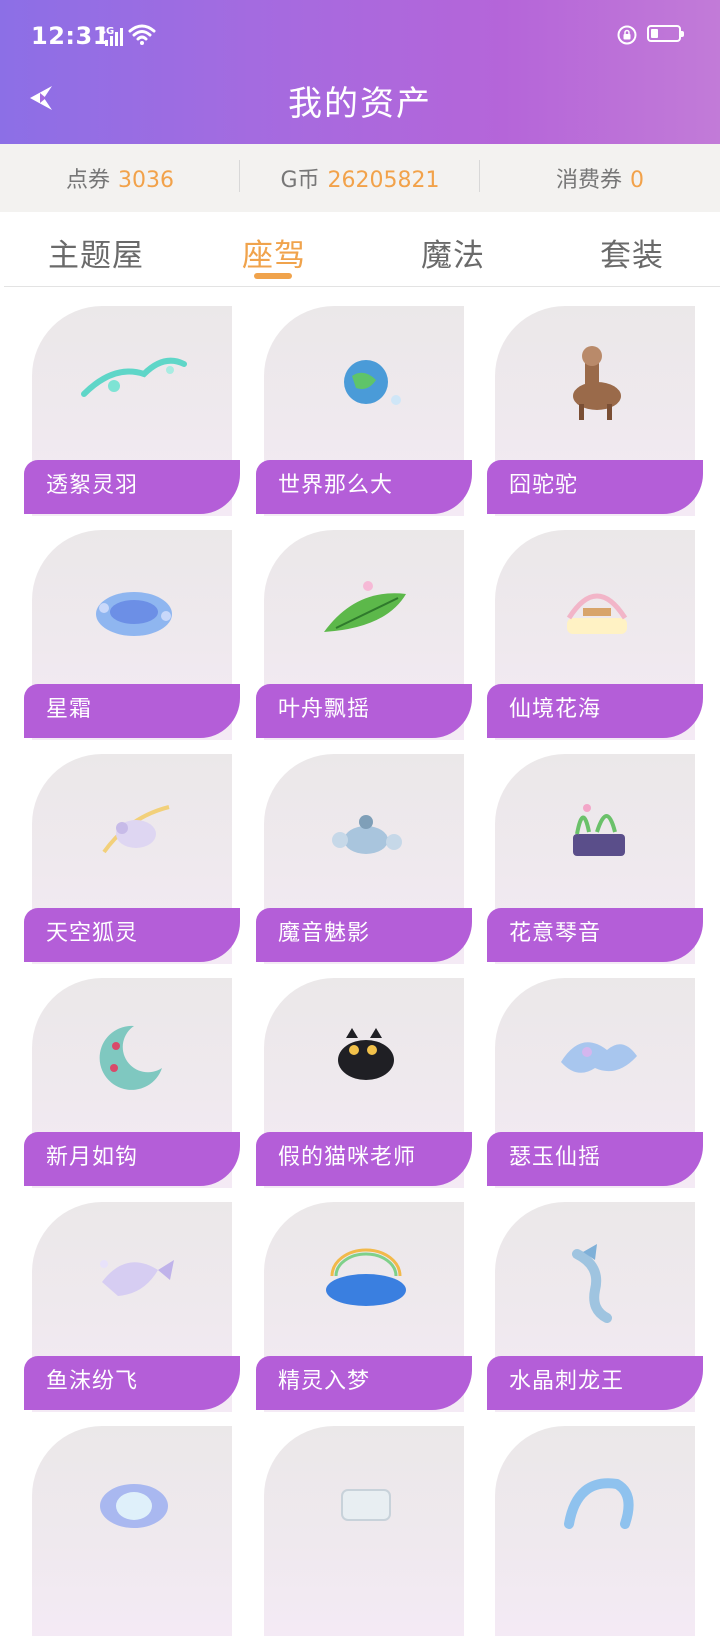 Image resolution: width=720 pixels, height=1636 pixels. I want to click on mount-name: 花意琴音, so click(595, 935).